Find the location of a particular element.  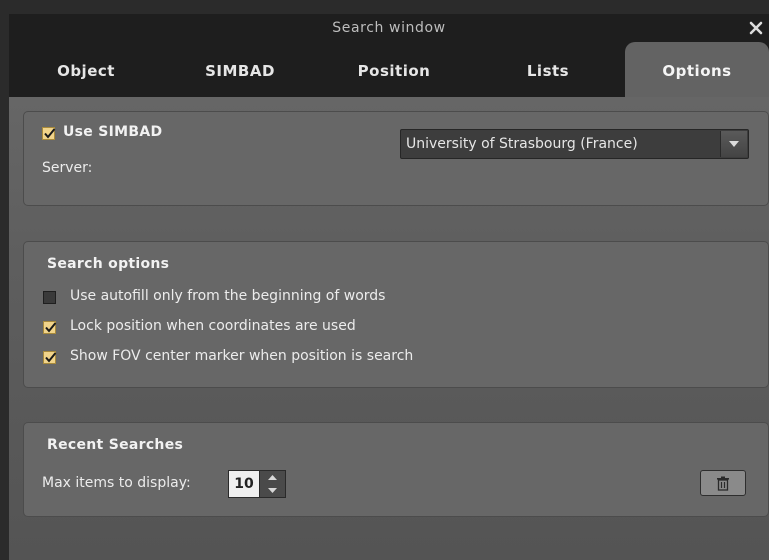

tab-bar: Object SIMBAD Position Lists Options is located at coordinates (389, 69).